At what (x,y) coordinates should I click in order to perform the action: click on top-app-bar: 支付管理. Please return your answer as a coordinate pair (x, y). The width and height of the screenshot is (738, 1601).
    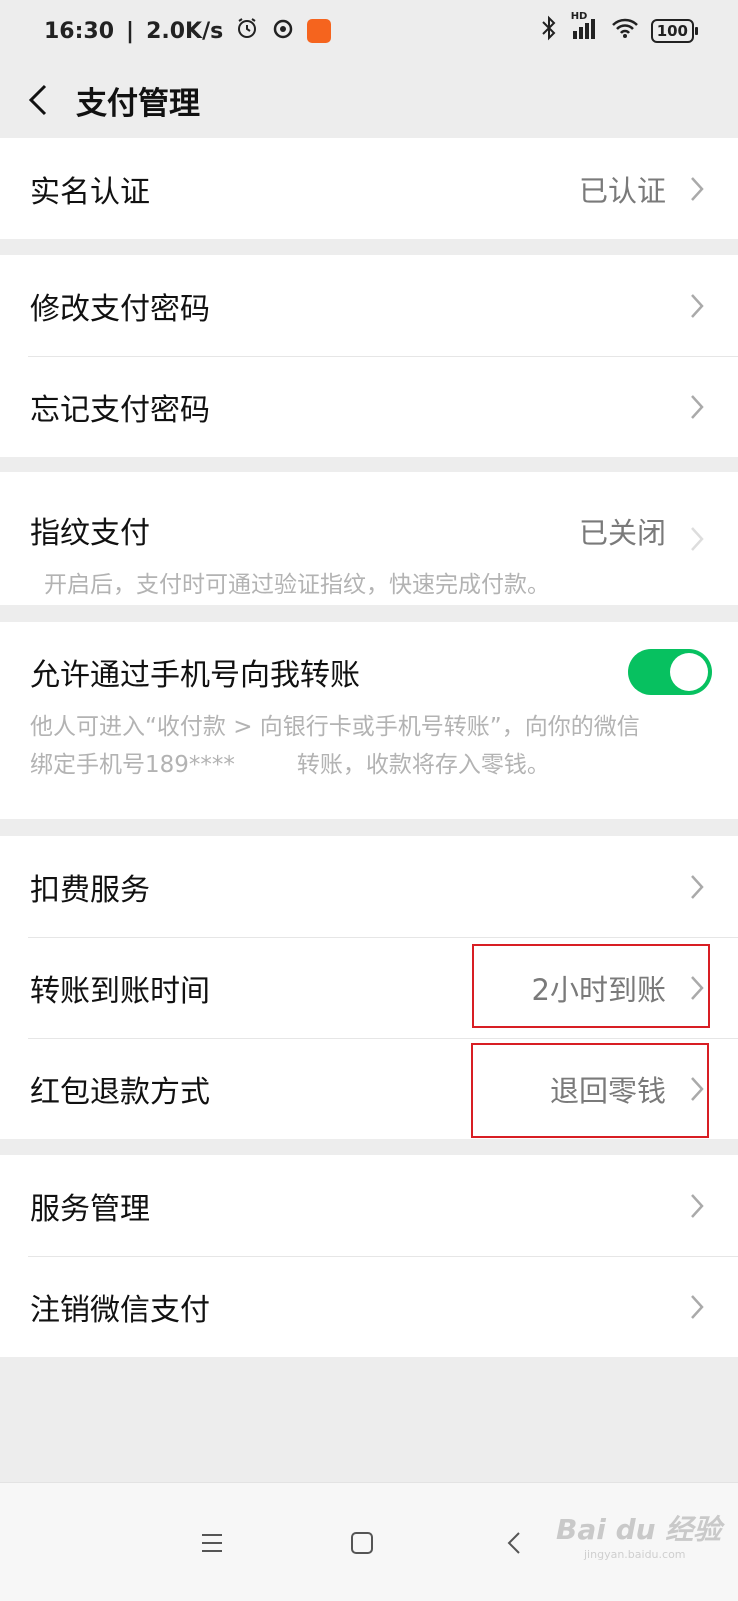
    Looking at the image, I should click on (369, 100).